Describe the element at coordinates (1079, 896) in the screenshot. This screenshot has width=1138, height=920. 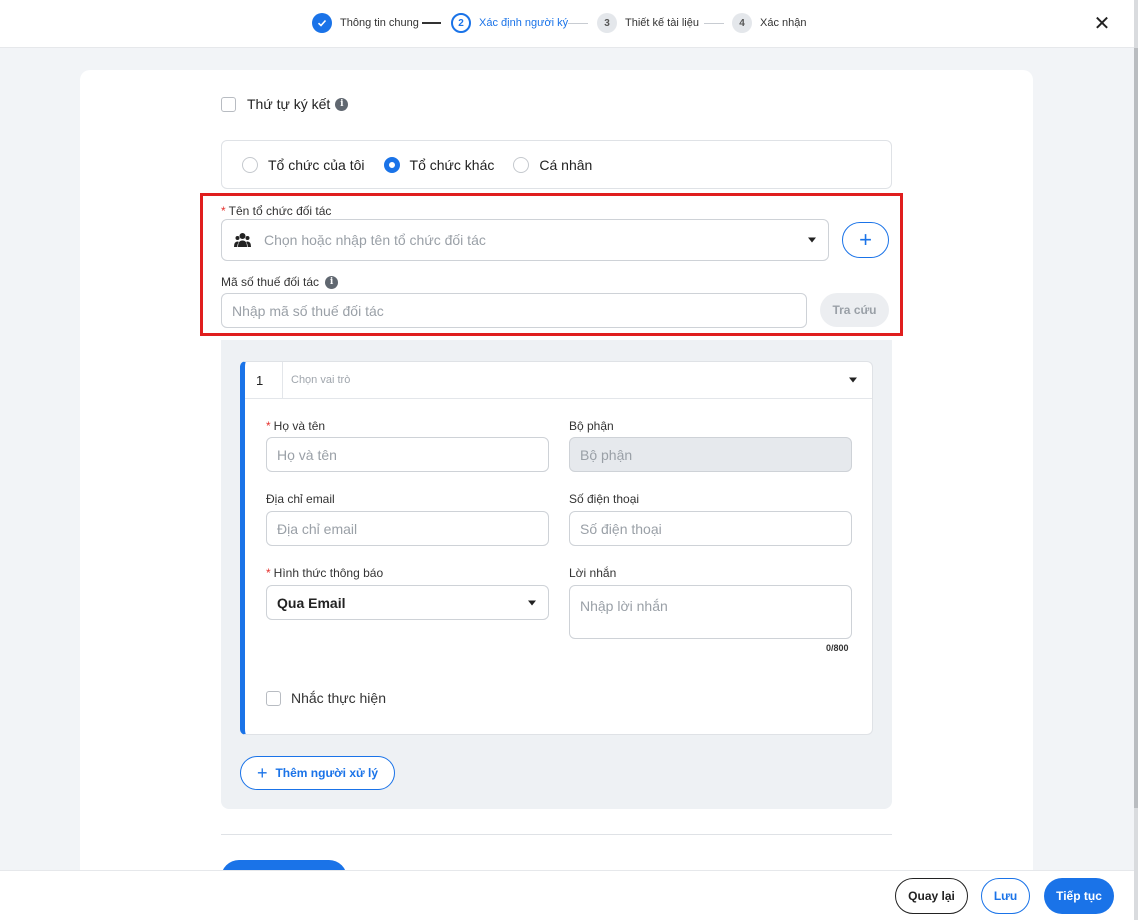
I see `next-button: Tiếp tục` at that location.